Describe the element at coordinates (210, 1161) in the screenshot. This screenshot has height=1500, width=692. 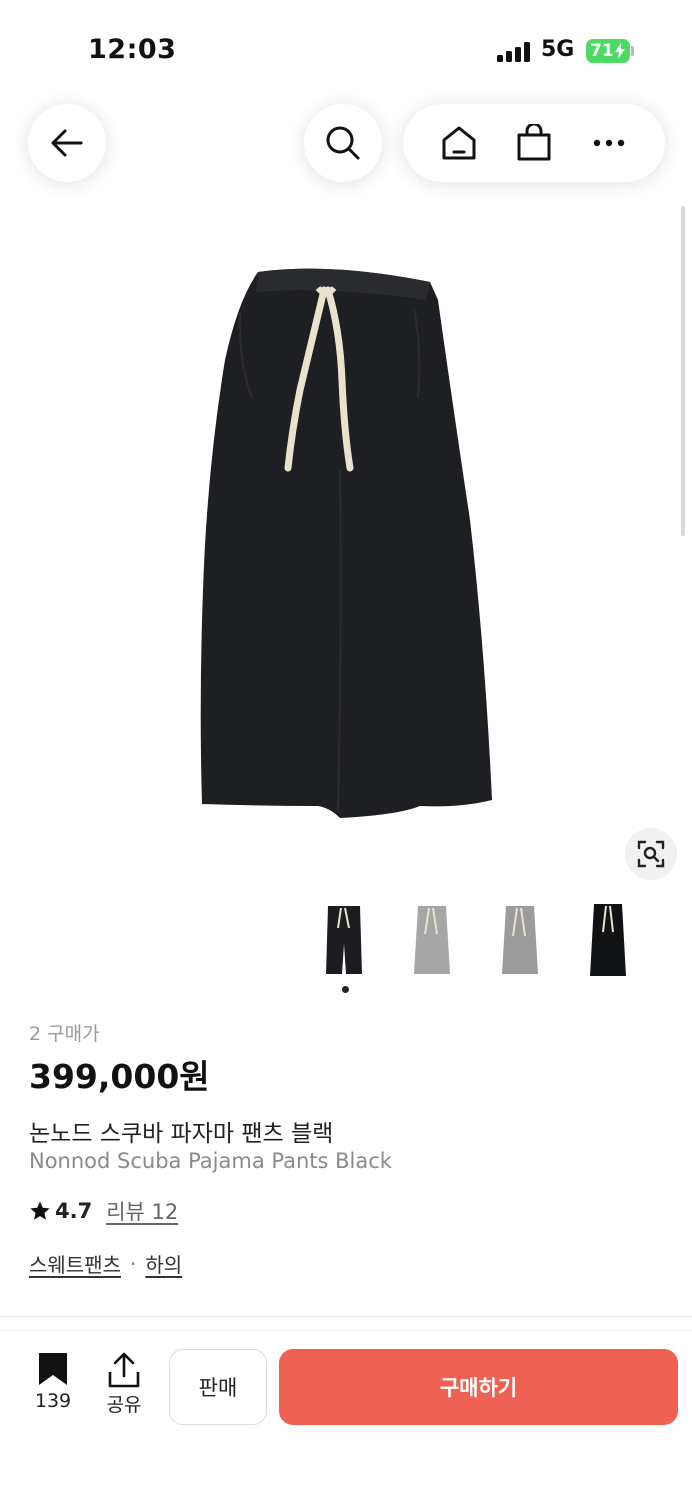
I see `product-name-english: Nonnod Scuba Pajama Pants Black` at that location.